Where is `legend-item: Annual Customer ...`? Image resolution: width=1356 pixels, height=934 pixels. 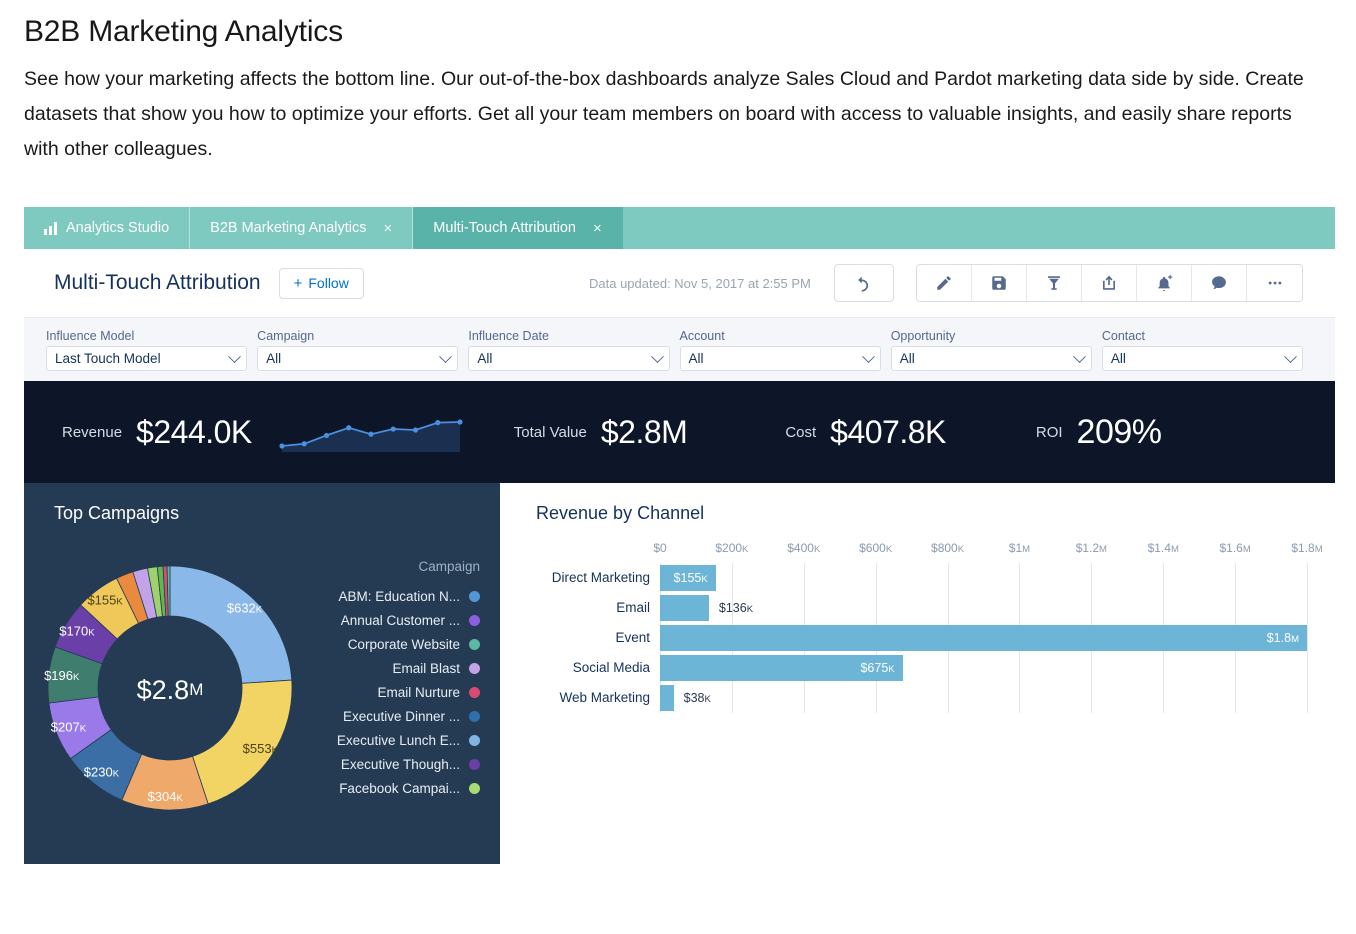 legend-item: Annual Customer ... is located at coordinates (391, 620).